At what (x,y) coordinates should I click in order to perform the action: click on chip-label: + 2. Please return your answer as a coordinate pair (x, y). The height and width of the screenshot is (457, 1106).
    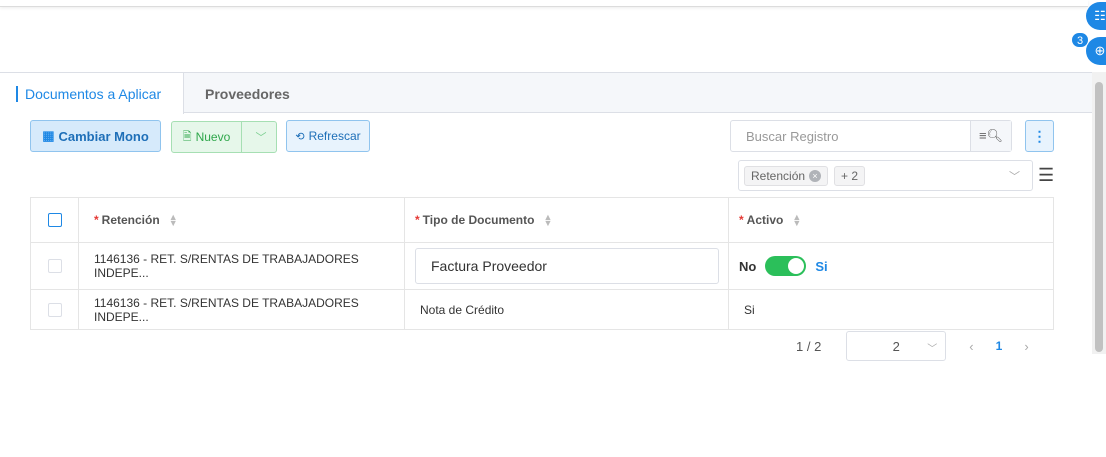
    Looking at the image, I should click on (850, 175).